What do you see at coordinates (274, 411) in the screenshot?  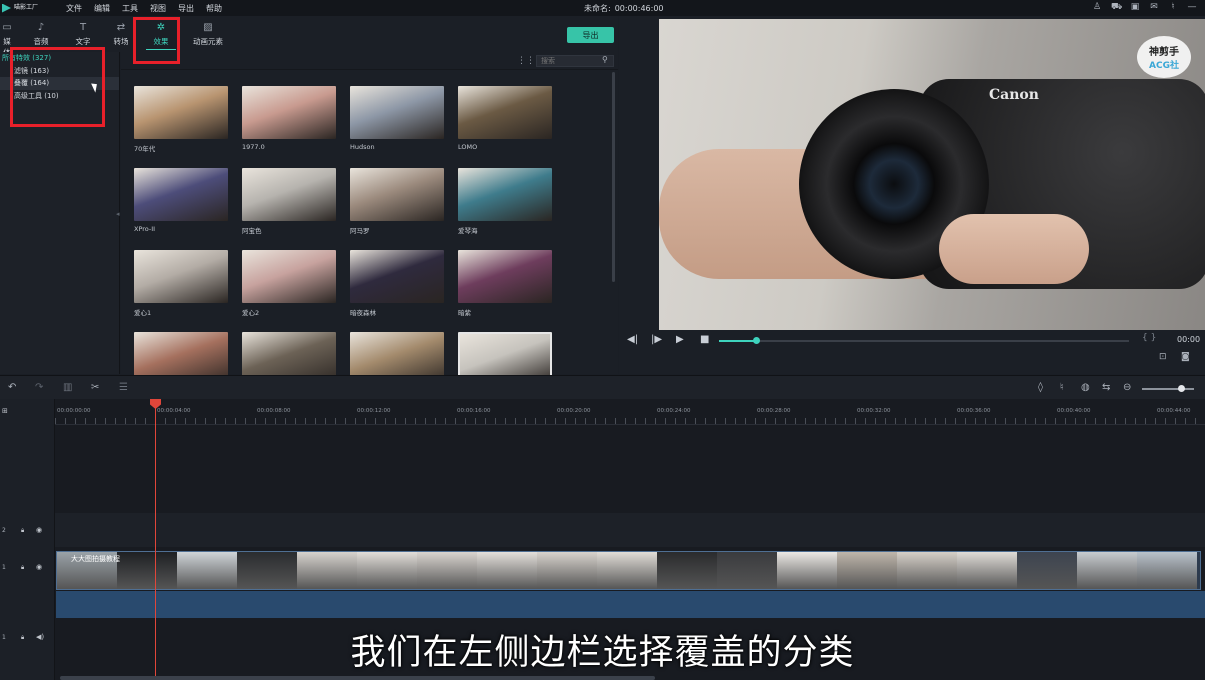 I see `ruler-label: 00:00:08:00` at bounding box center [274, 411].